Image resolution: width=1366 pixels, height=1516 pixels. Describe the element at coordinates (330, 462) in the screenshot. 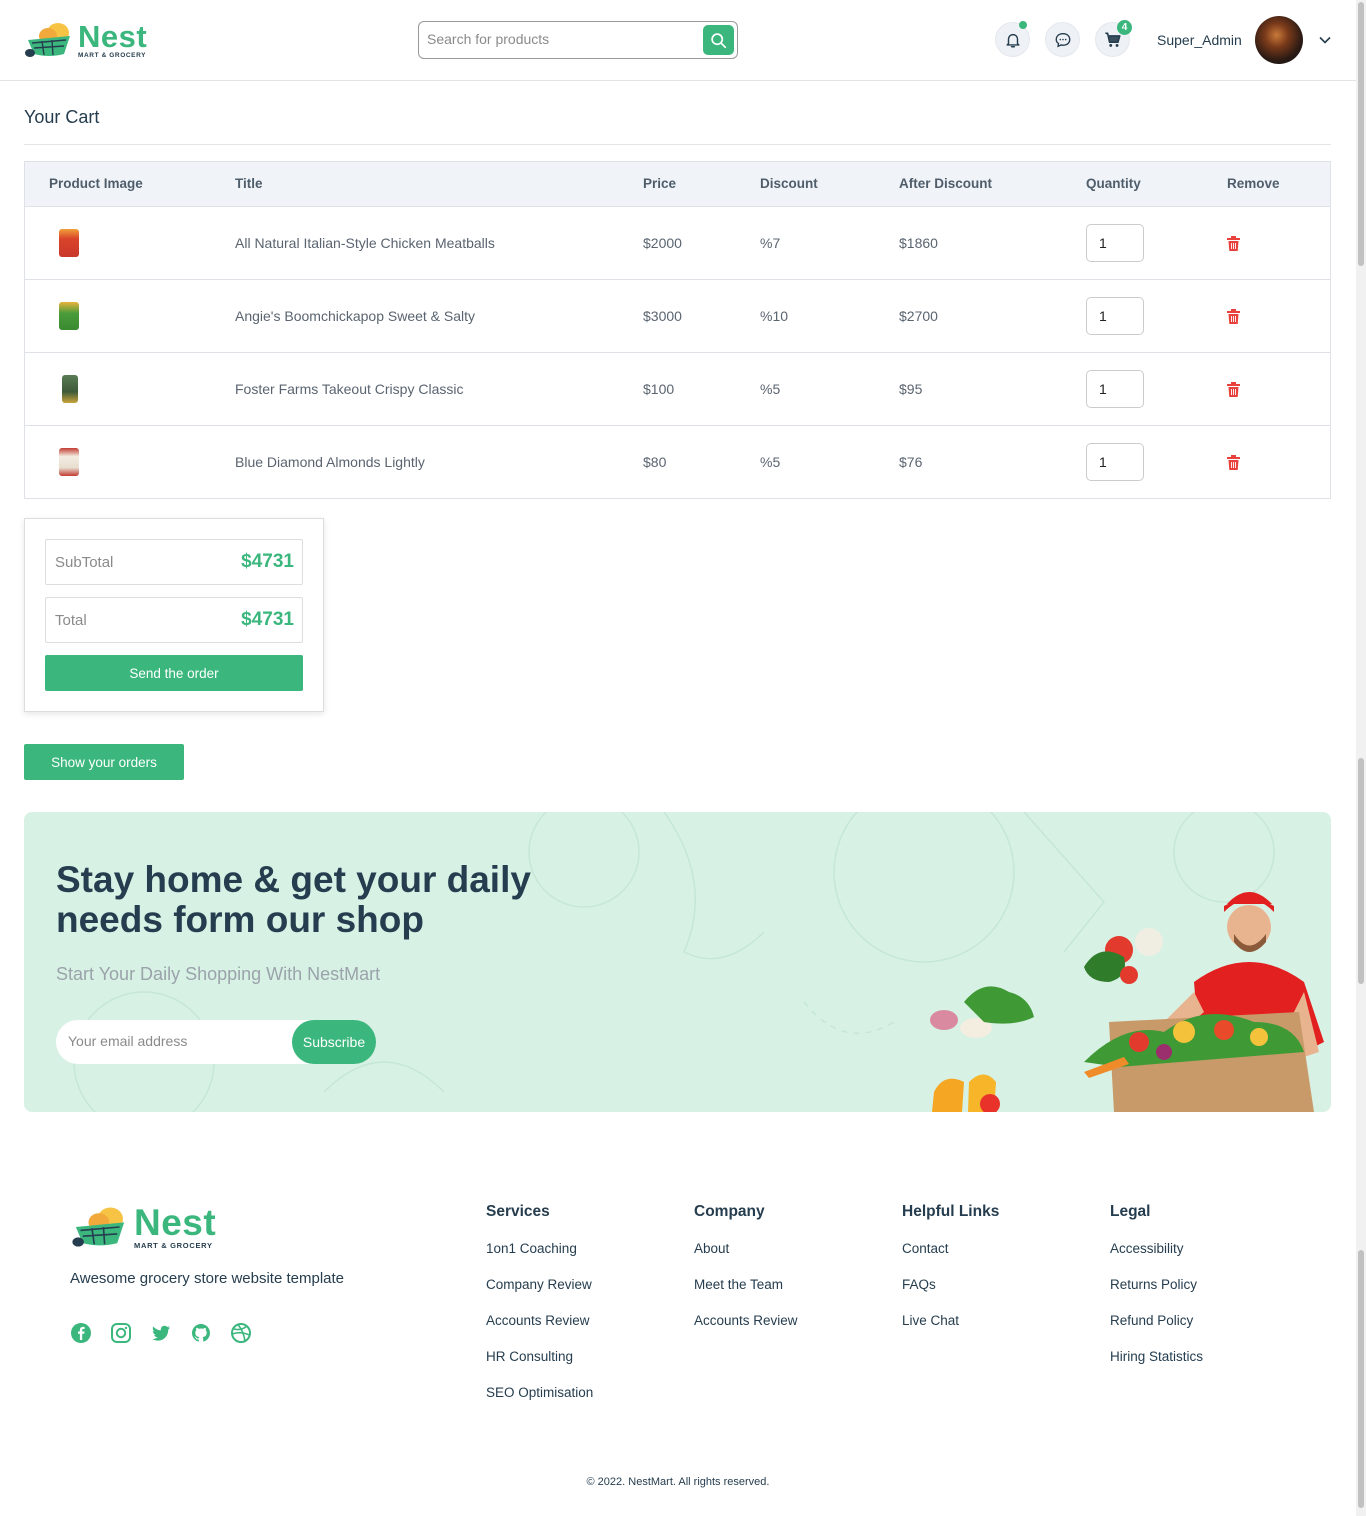

I see `product-title: Blue Diamond Almonds Lightly` at that location.